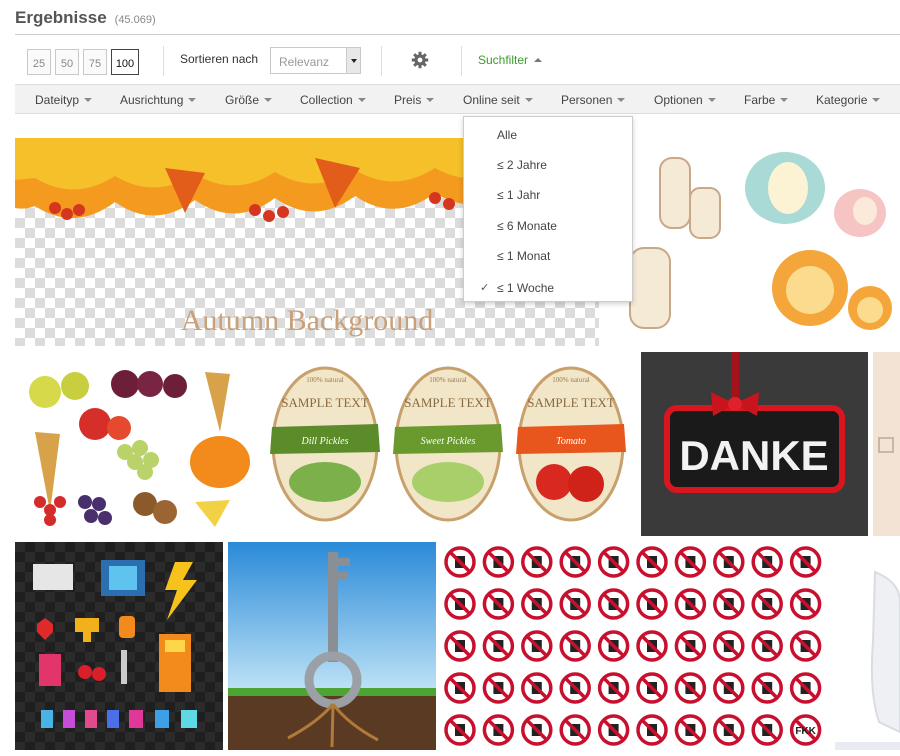  I want to click on filter-kategorie: Kategorie, so click(848, 100).